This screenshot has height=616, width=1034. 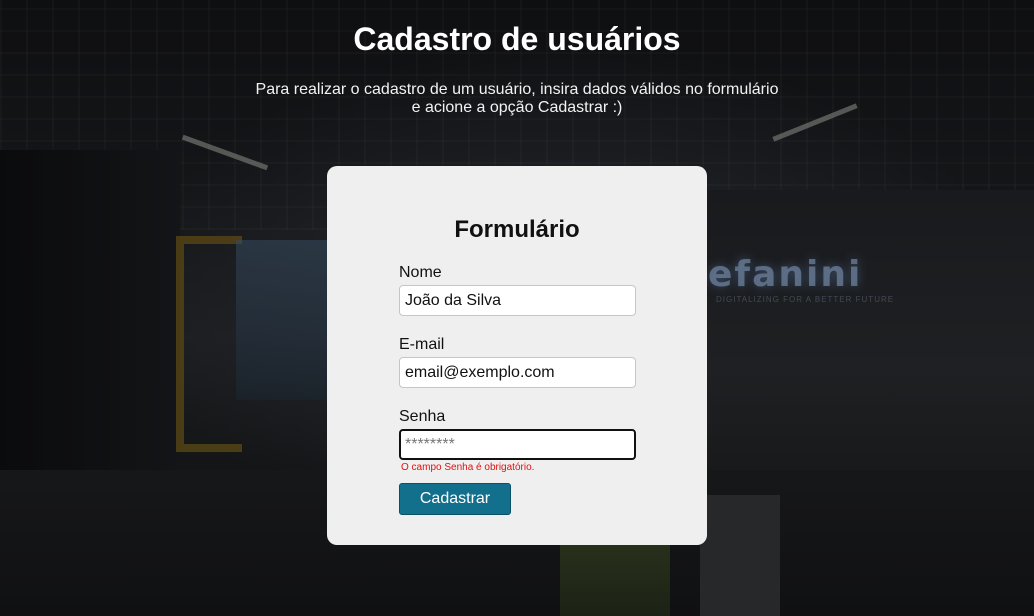 I want to click on nome-input, so click(x=517, y=300).